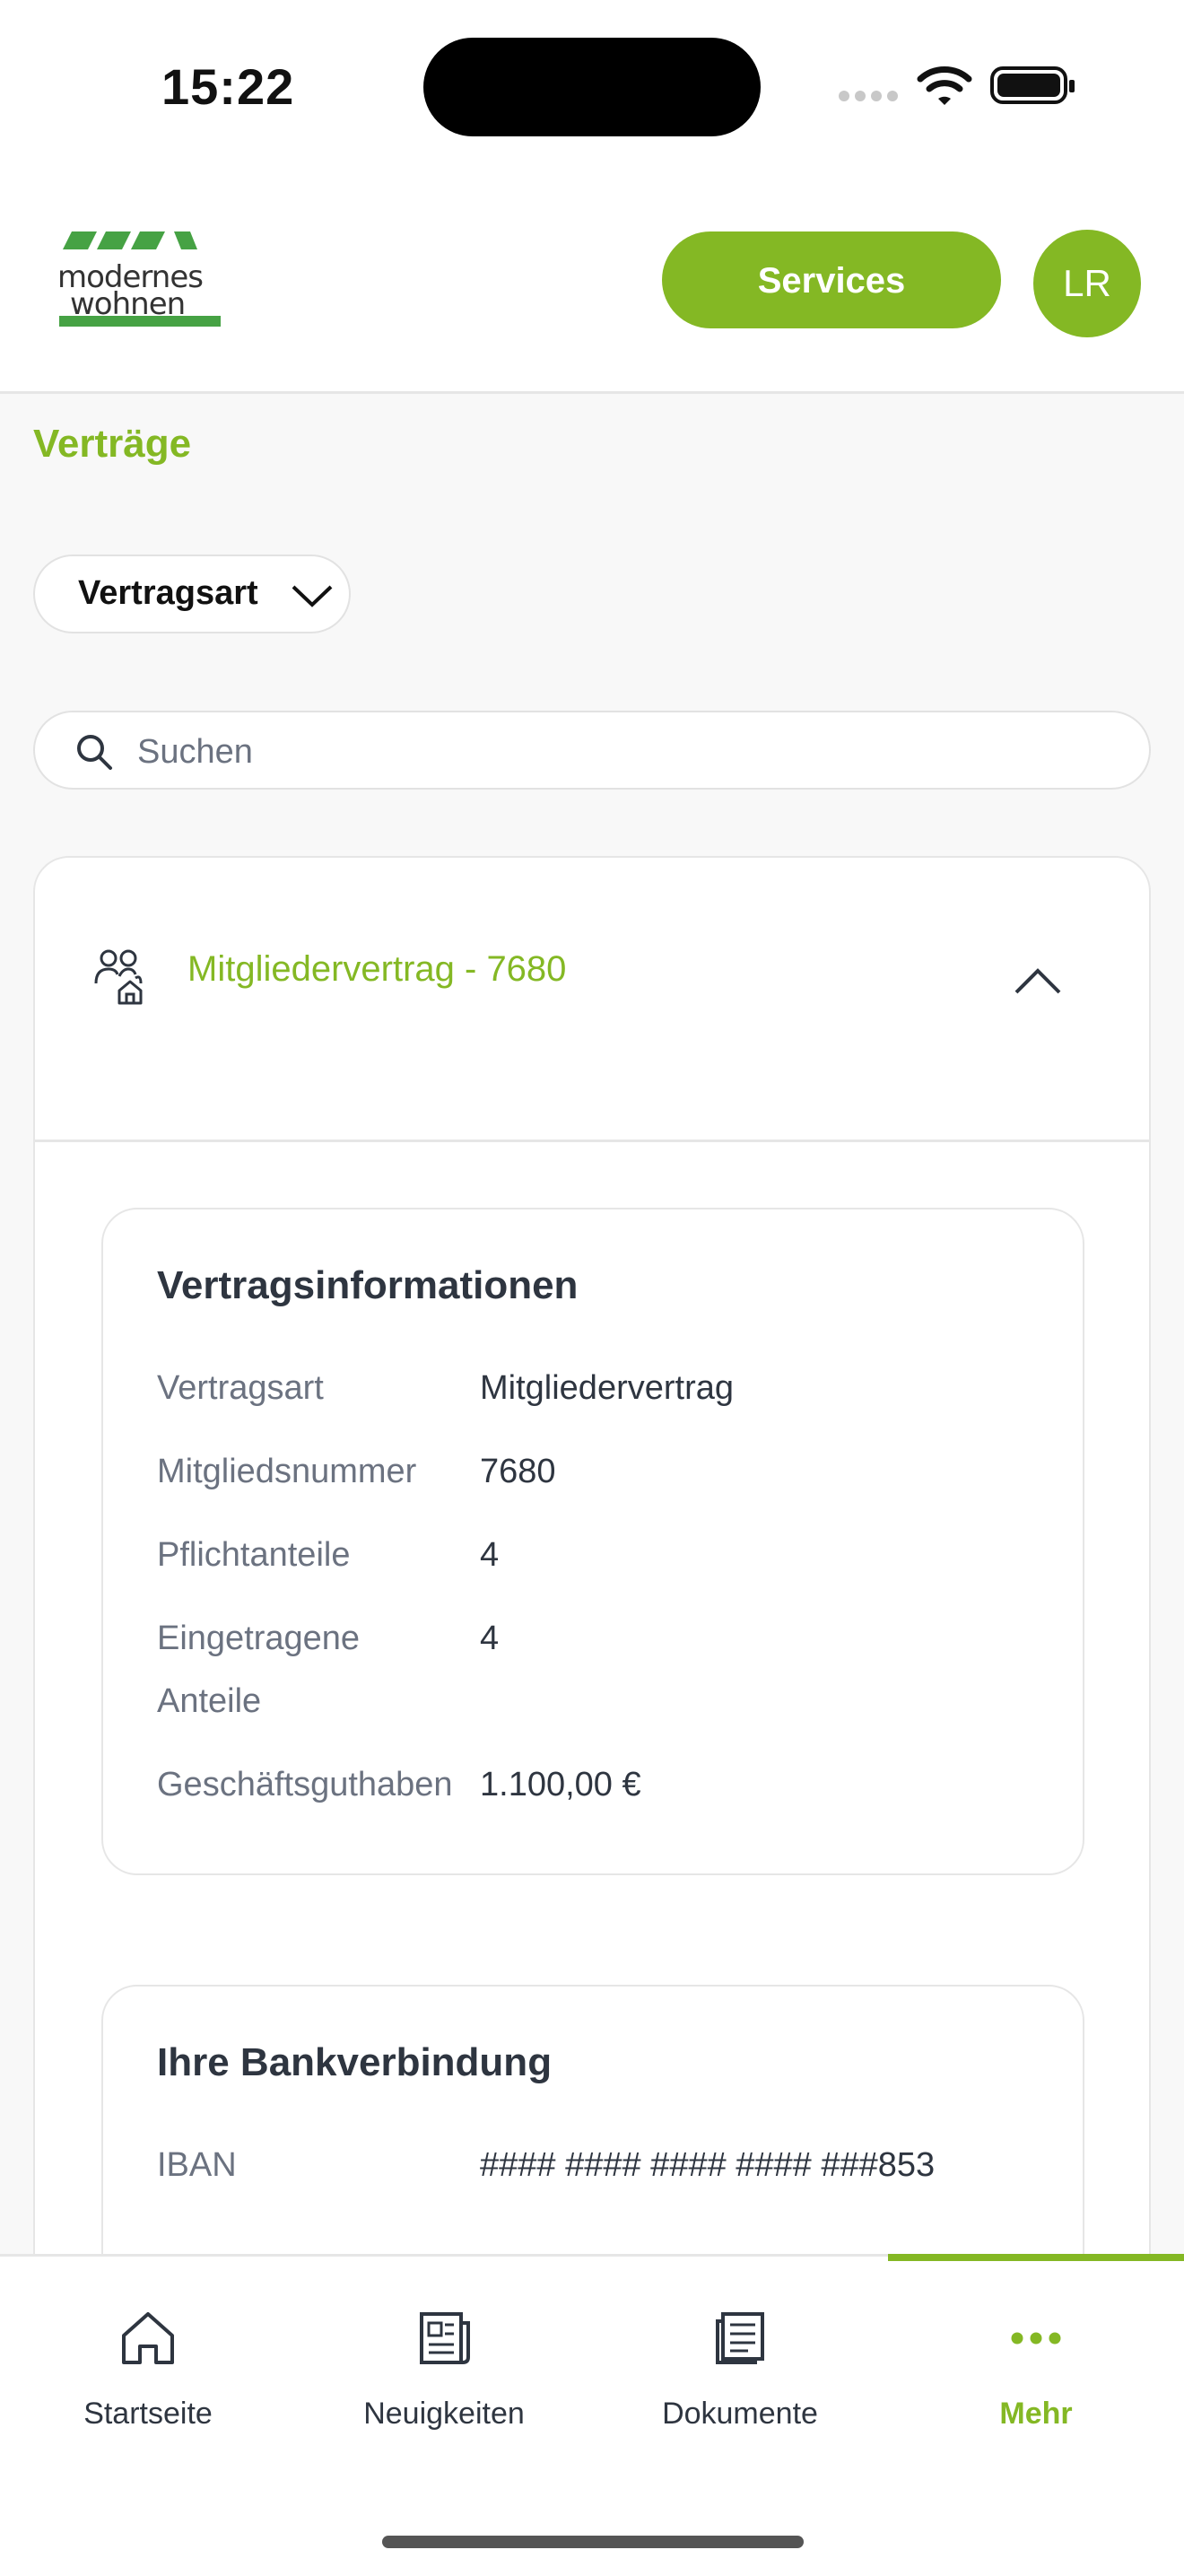  What do you see at coordinates (1036, 2258) in the screenshot?
I see `active-tab-indicator` at bounding box center [1036, 2258].